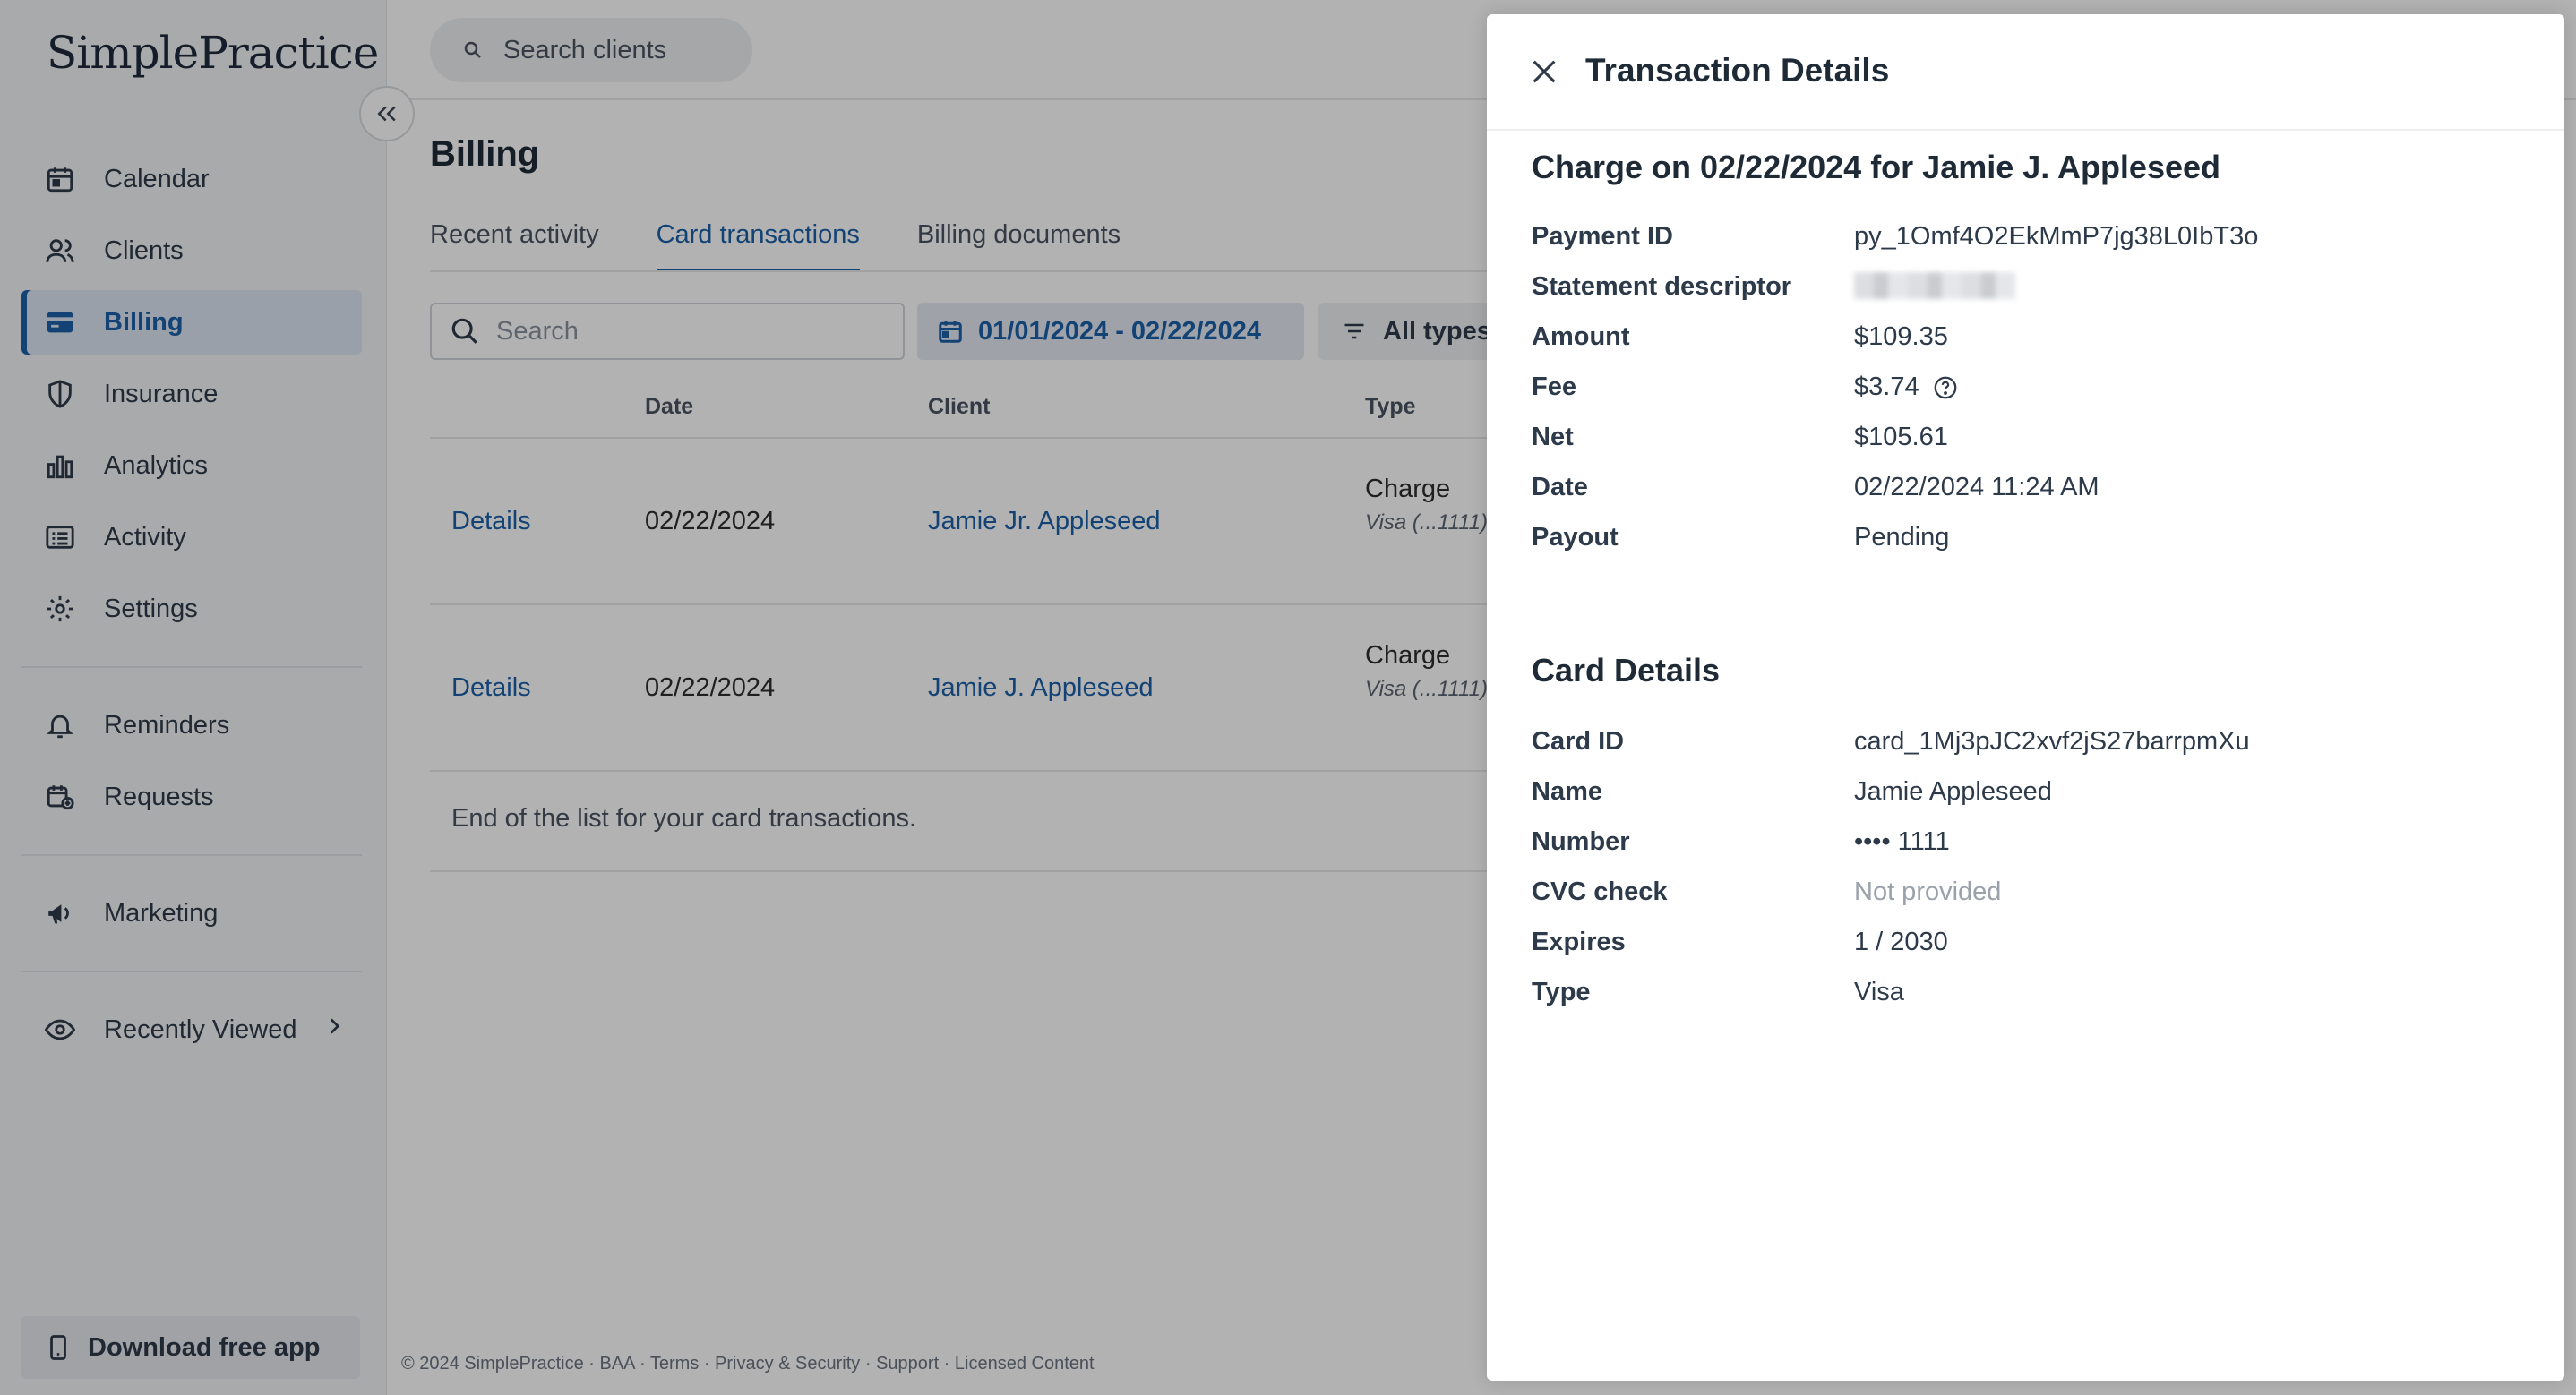 This screenshot has height=1395, width=2576. I want to click on card-number-value: •••• 1111, so click(1902, 841).